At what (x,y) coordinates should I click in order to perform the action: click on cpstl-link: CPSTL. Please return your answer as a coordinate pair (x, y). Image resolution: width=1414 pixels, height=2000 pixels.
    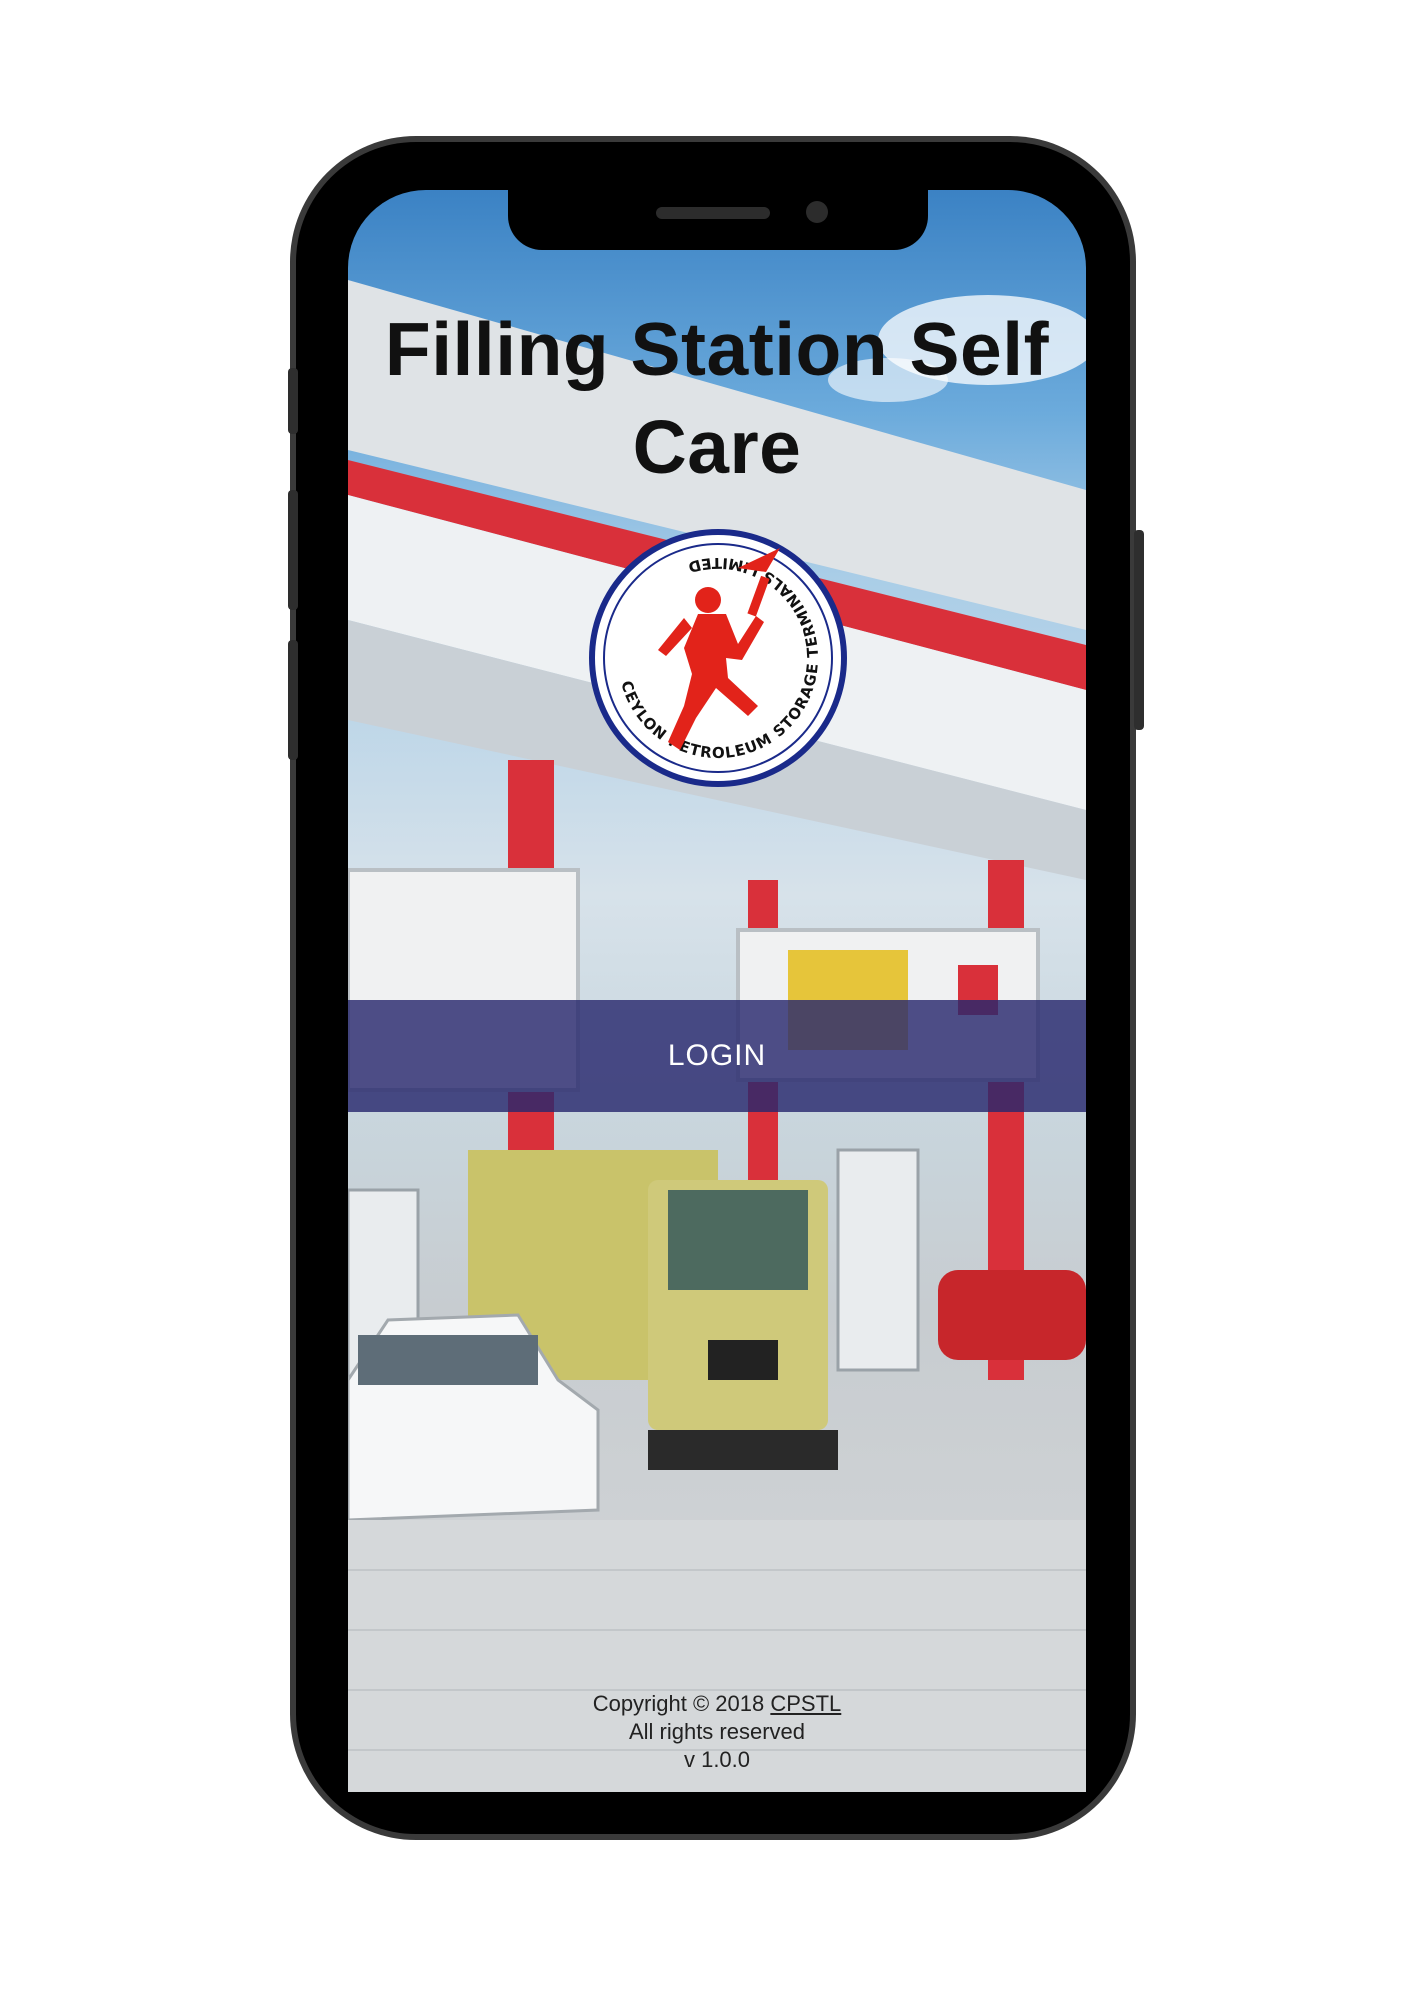
    Looking at the image, I should click on (805, 1703).